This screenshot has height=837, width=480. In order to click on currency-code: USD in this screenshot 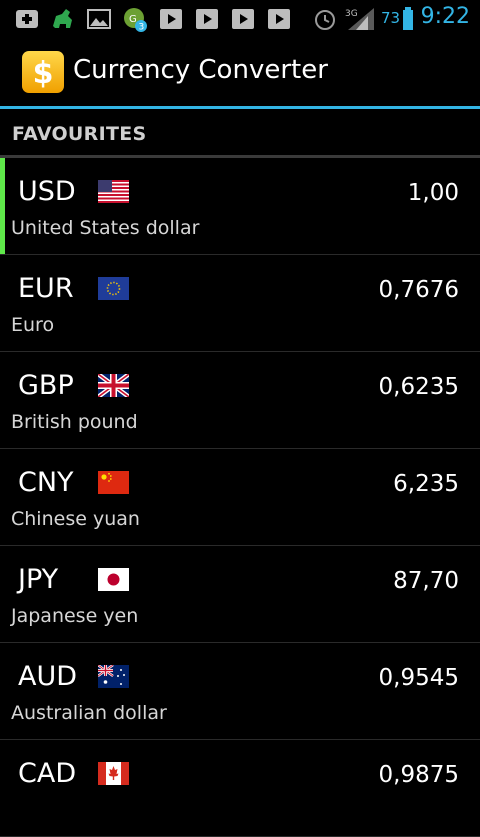, I will do `click(47, 191)`.